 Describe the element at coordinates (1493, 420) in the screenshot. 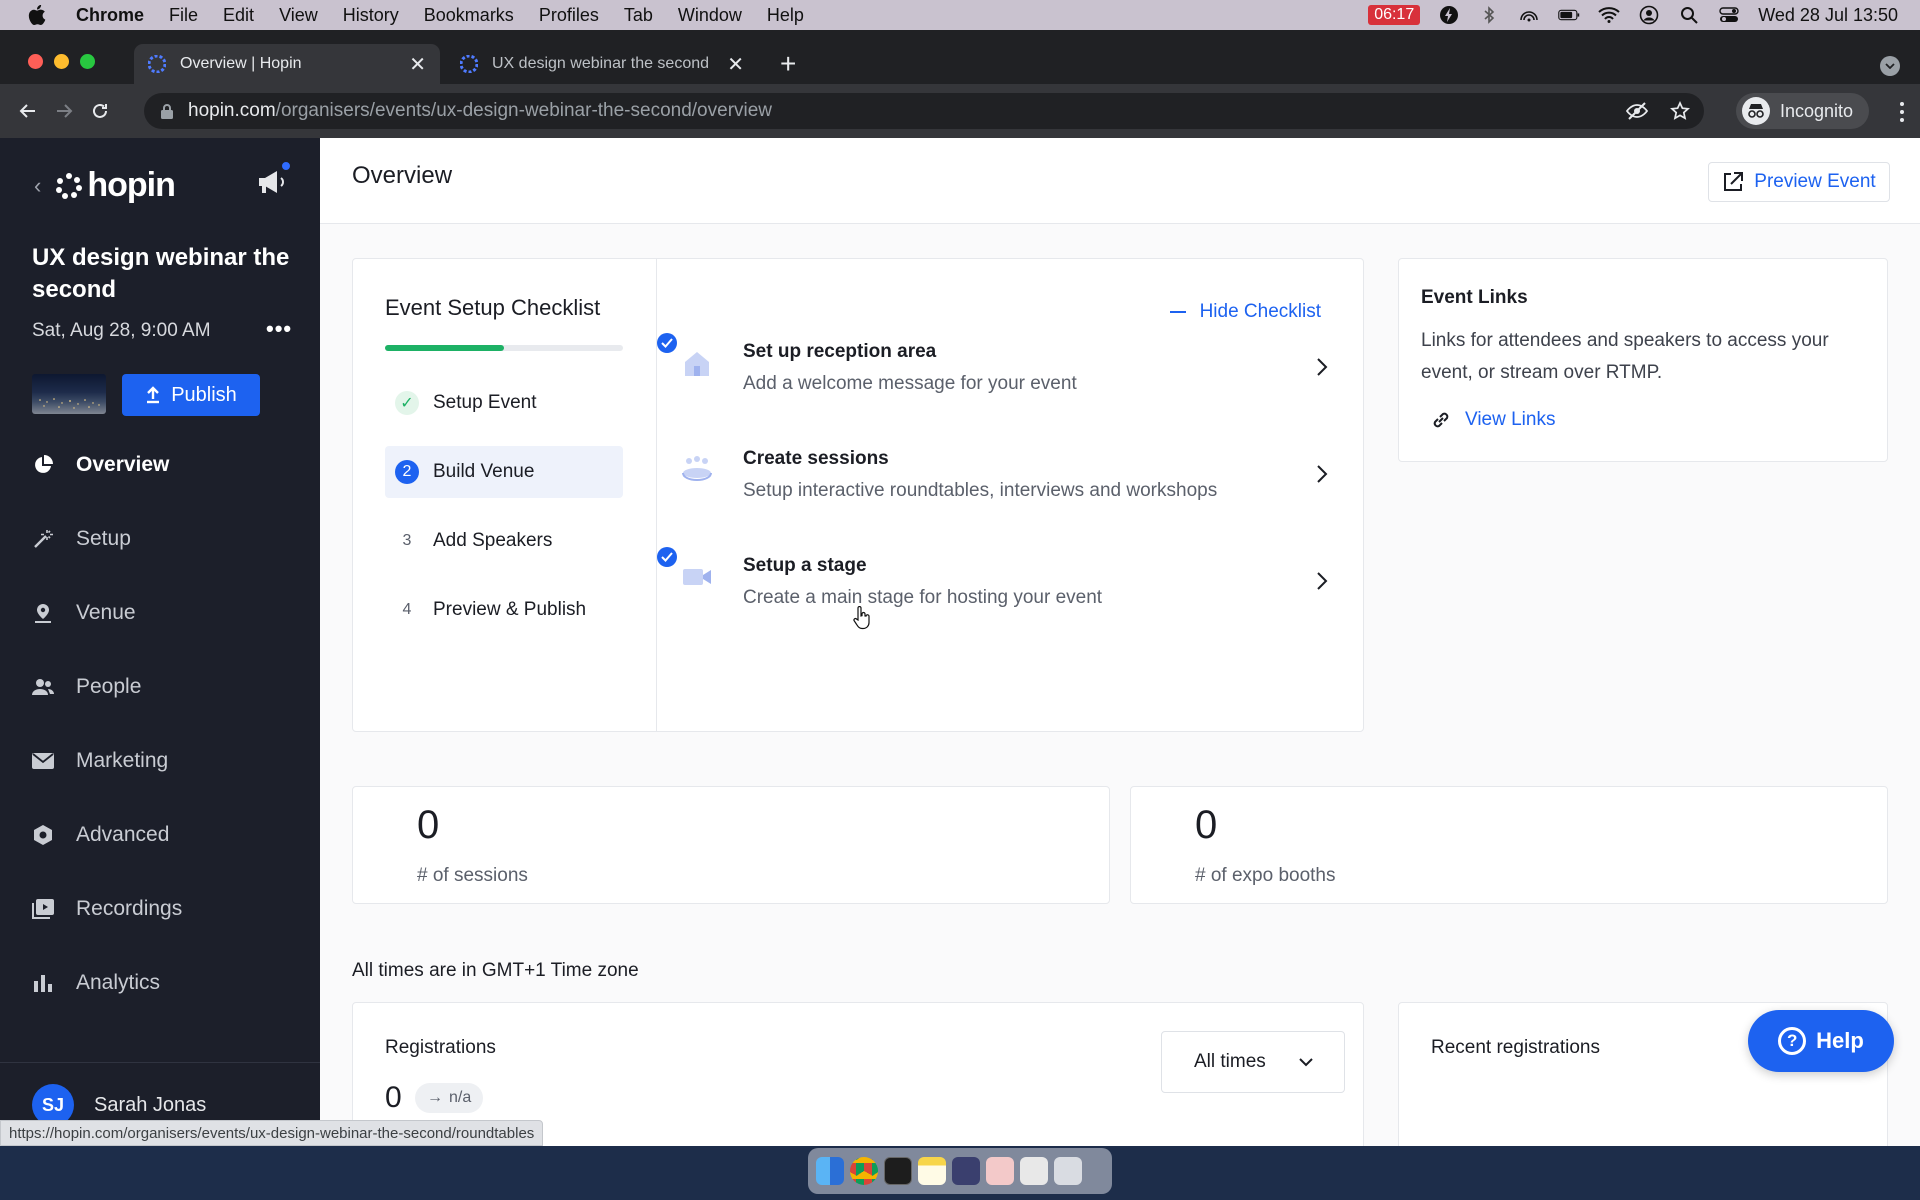

I see `view-links-link: View Links` at that location.